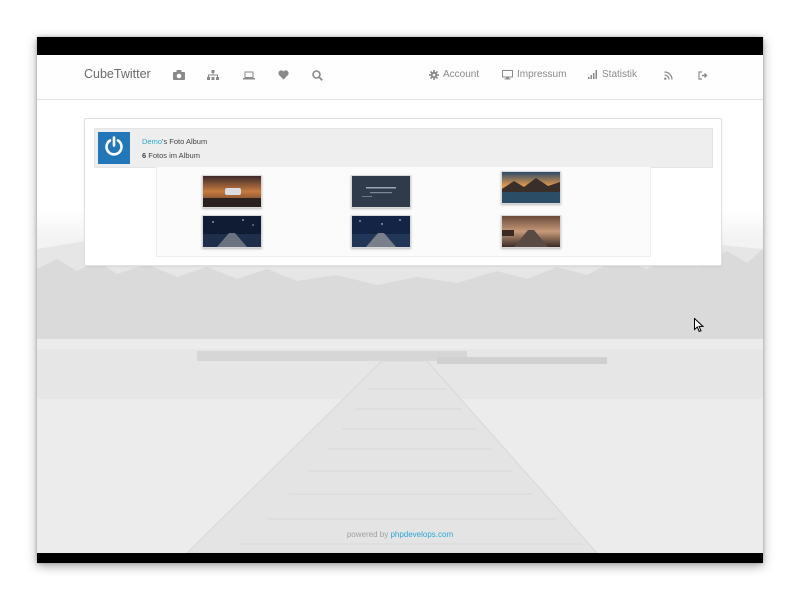 This screenshot has width=800, height=600. I want to click on mouse-cursor-icon, so click(699, 327).